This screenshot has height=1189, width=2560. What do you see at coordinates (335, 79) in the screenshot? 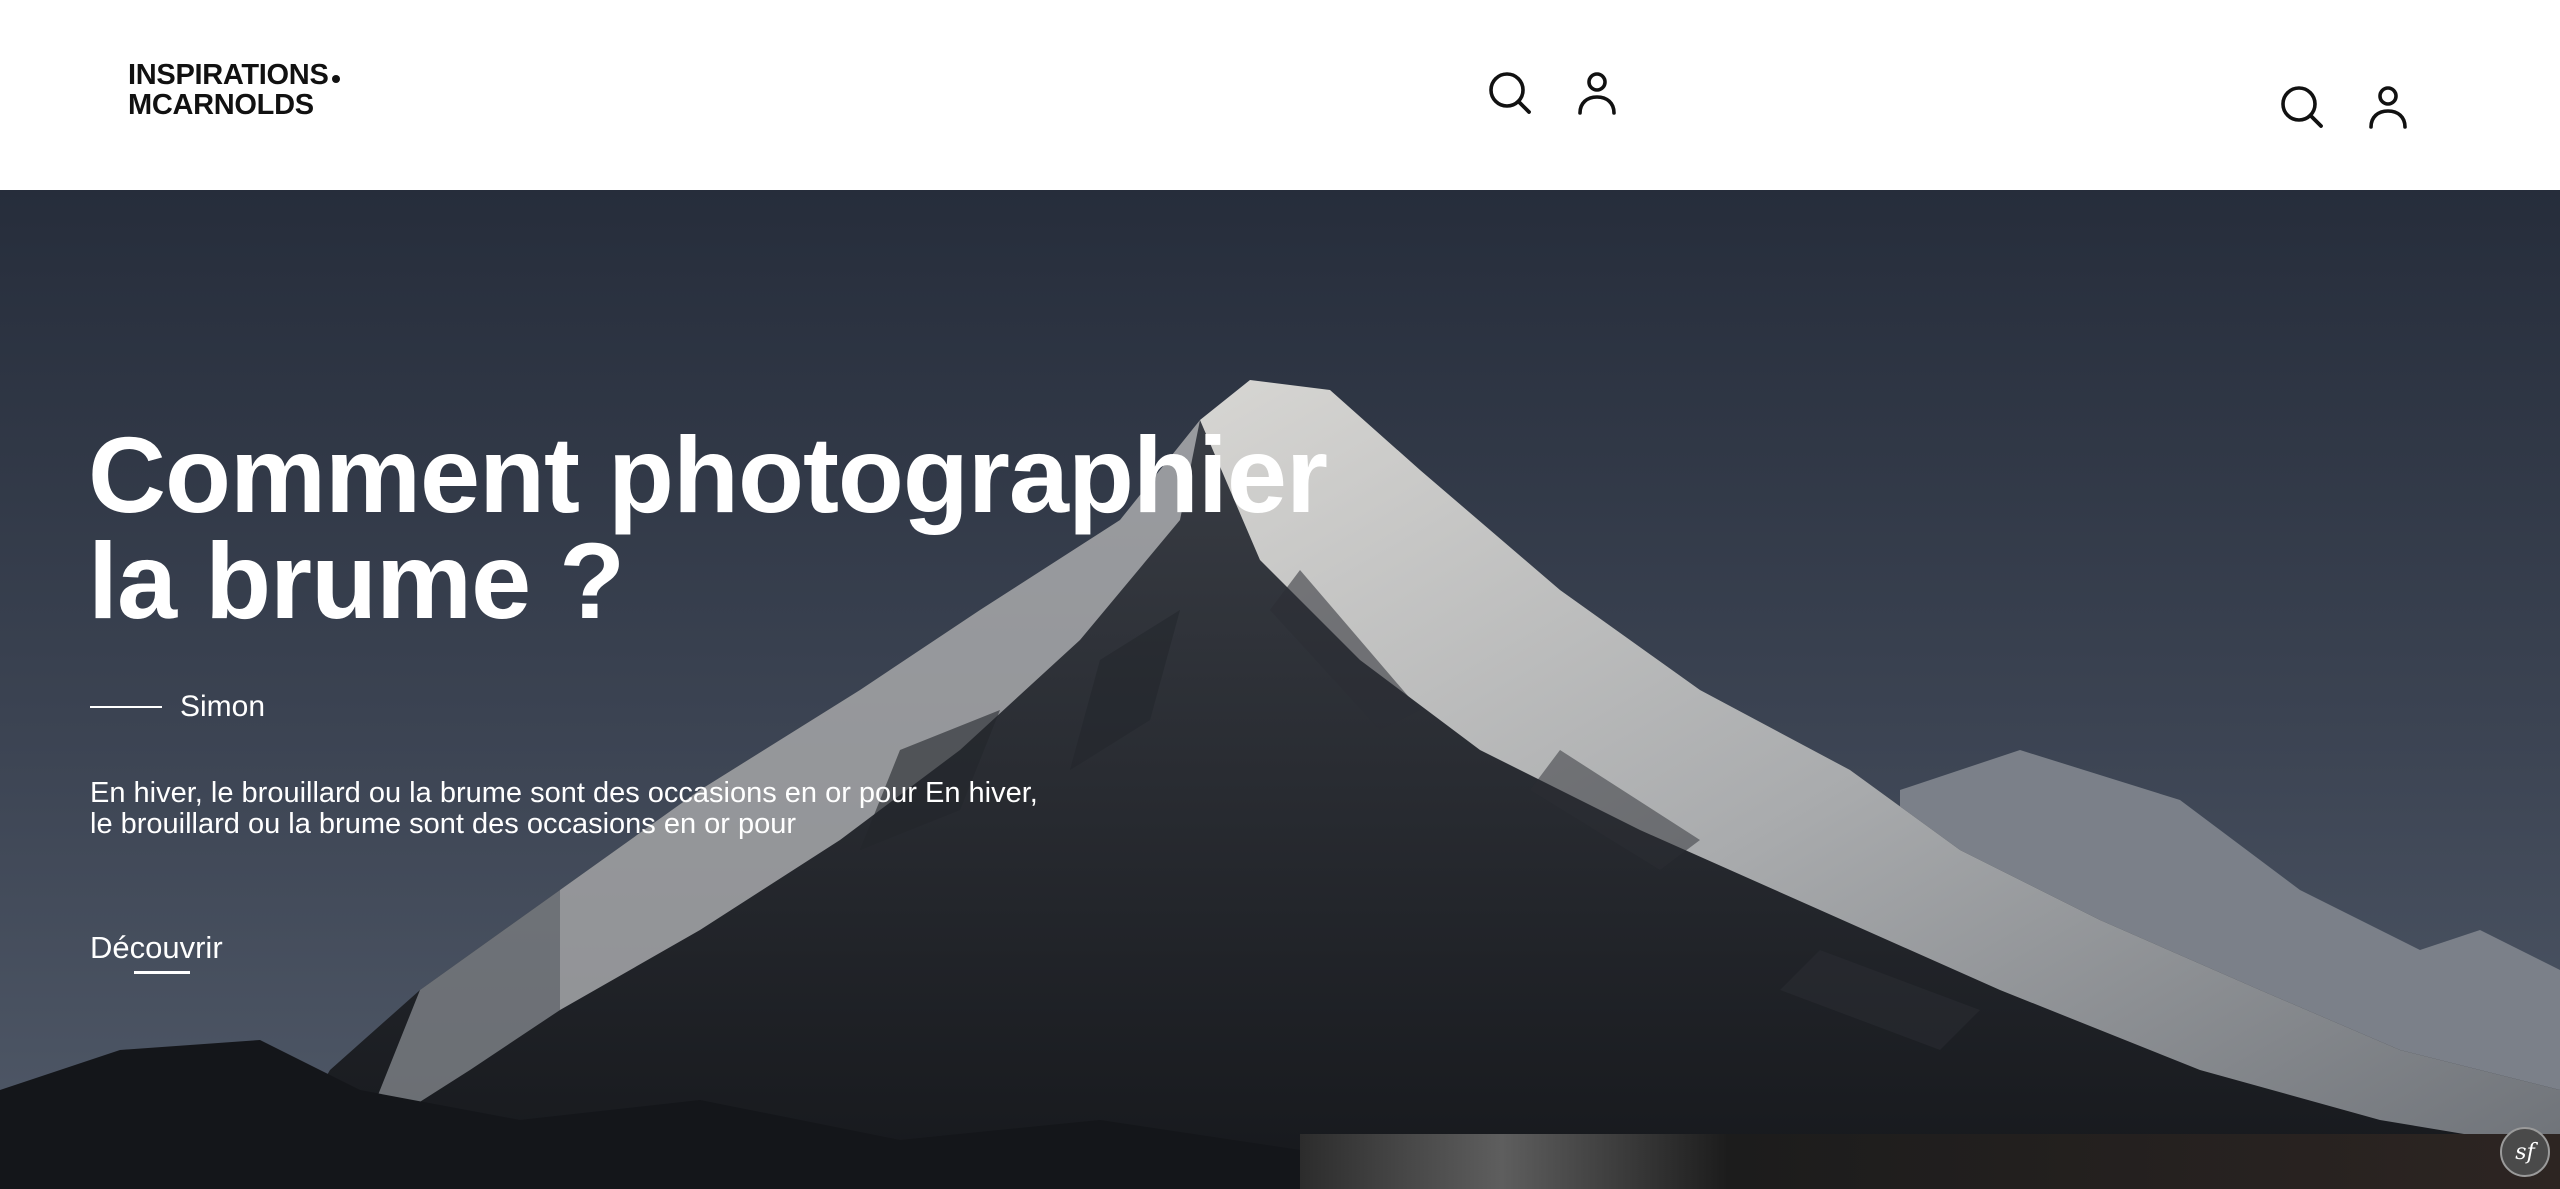
I see `logo-dot` at bounding box center [335, 79].